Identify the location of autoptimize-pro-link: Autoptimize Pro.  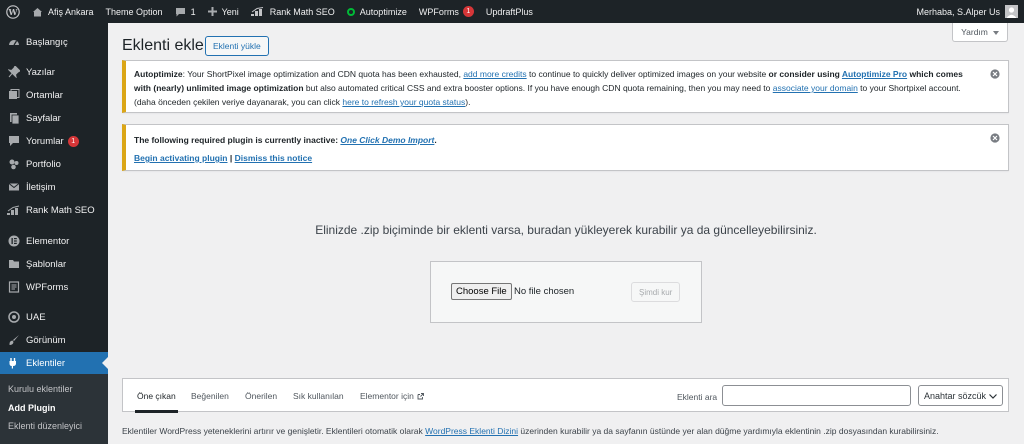
(874, 74).